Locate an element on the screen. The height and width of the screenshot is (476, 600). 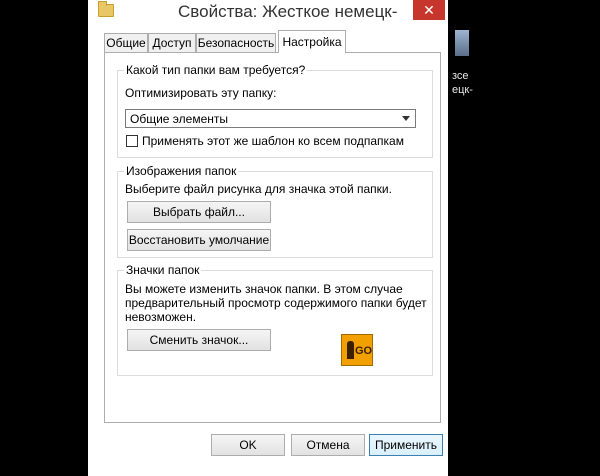
optimize-label: Оптимизировать эту папку: is located at coordinates (201, 93).